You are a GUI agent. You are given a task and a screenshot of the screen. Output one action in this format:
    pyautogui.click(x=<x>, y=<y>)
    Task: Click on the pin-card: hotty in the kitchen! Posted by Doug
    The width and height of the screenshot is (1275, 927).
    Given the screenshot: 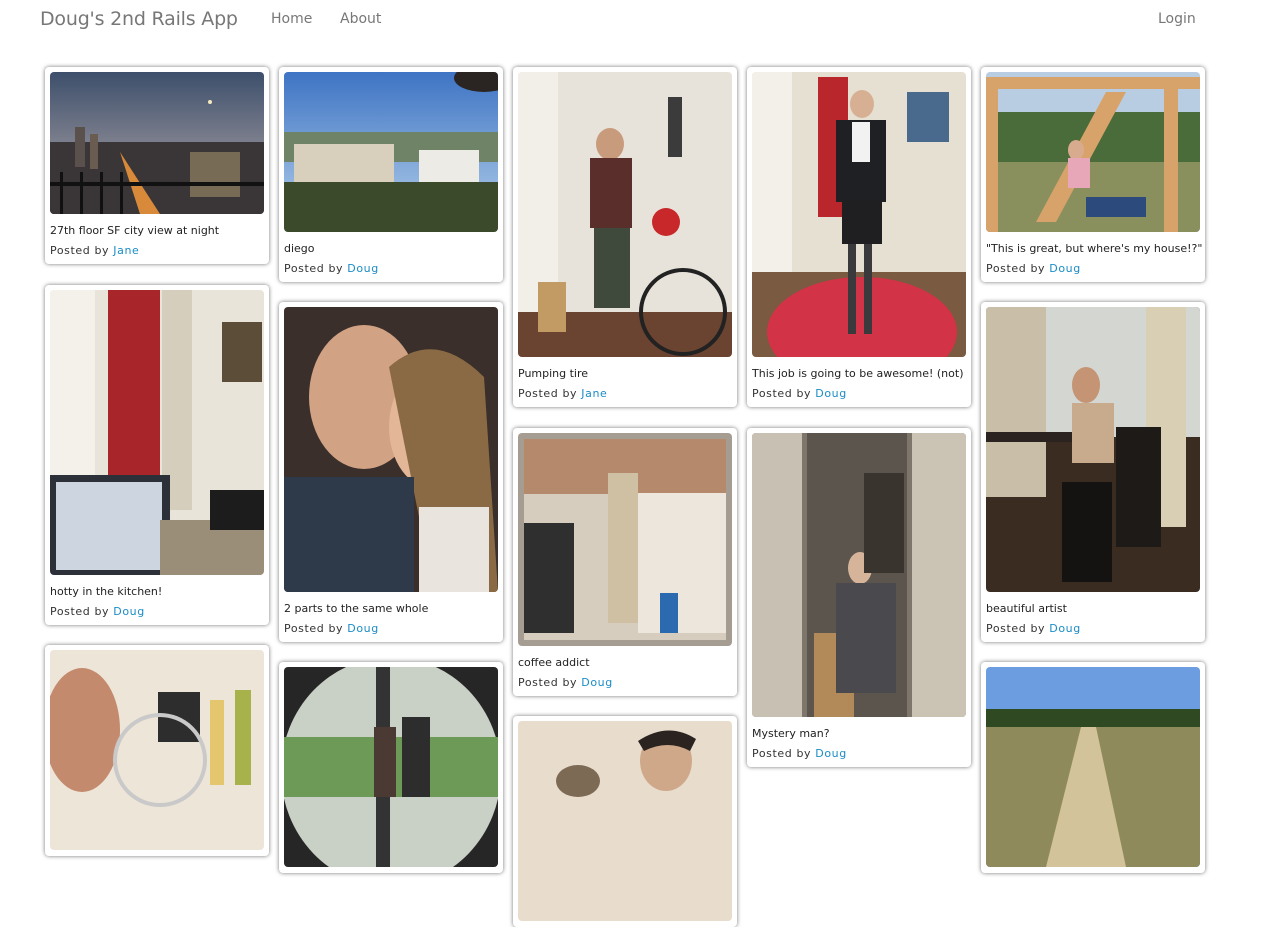 What is the action you would take?
    pyautogui.click(x=157, y=455)
    